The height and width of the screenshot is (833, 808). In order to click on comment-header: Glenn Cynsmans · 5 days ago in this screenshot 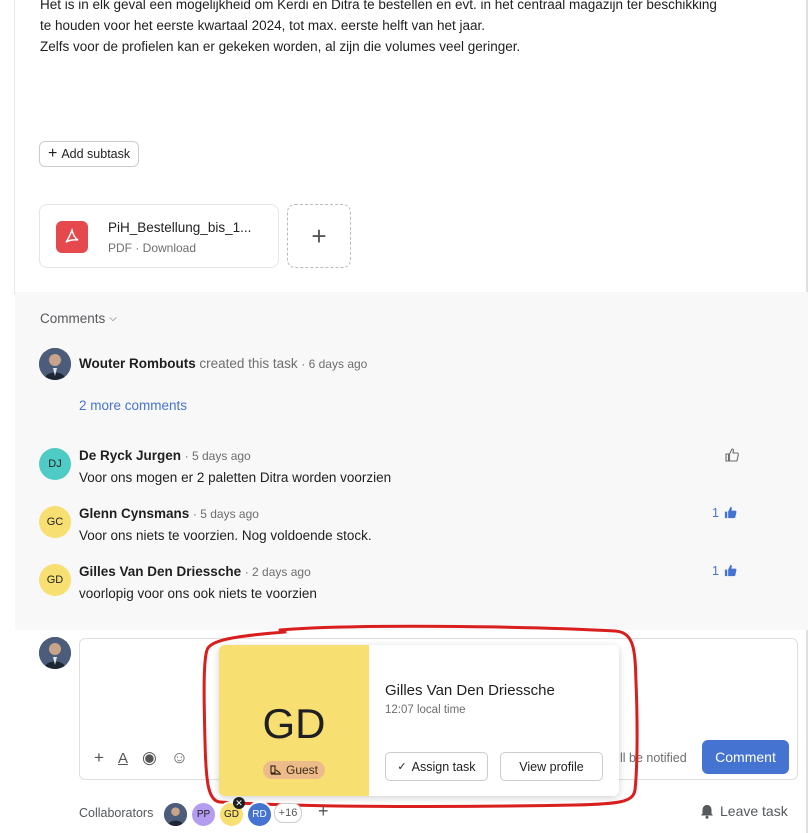, I will do `click(169, 513)`.